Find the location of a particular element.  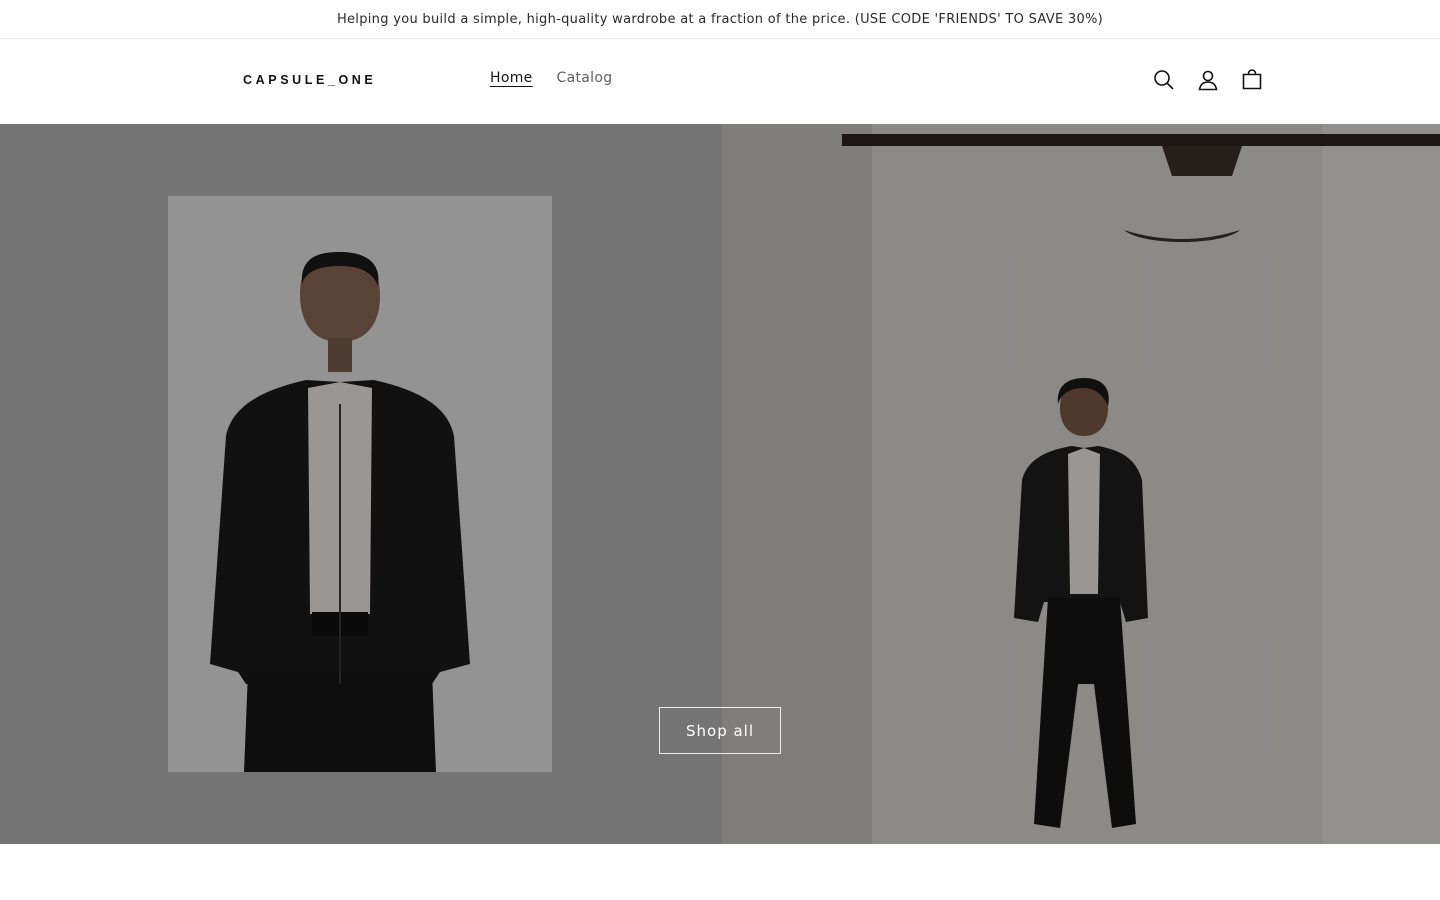

cart-icon is located at coordinates (1252, 80).